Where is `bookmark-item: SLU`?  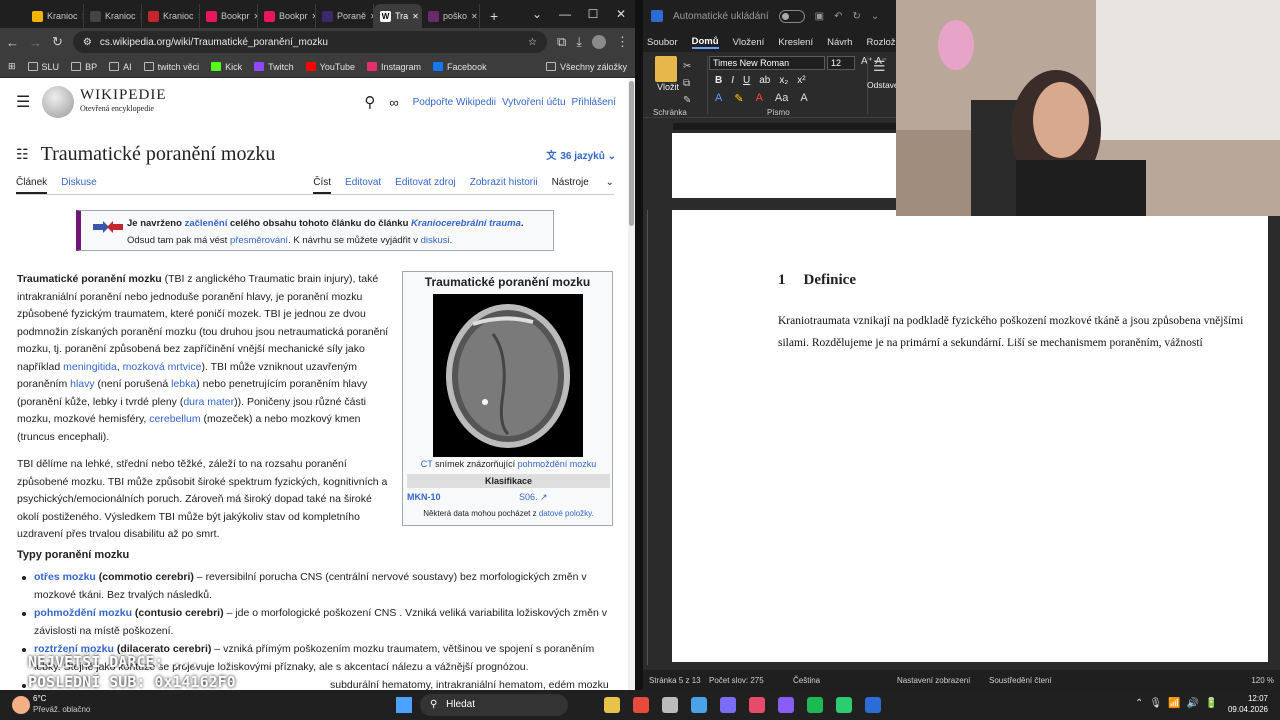
bookmark-item: SLU is located at coordinates (43, 67).